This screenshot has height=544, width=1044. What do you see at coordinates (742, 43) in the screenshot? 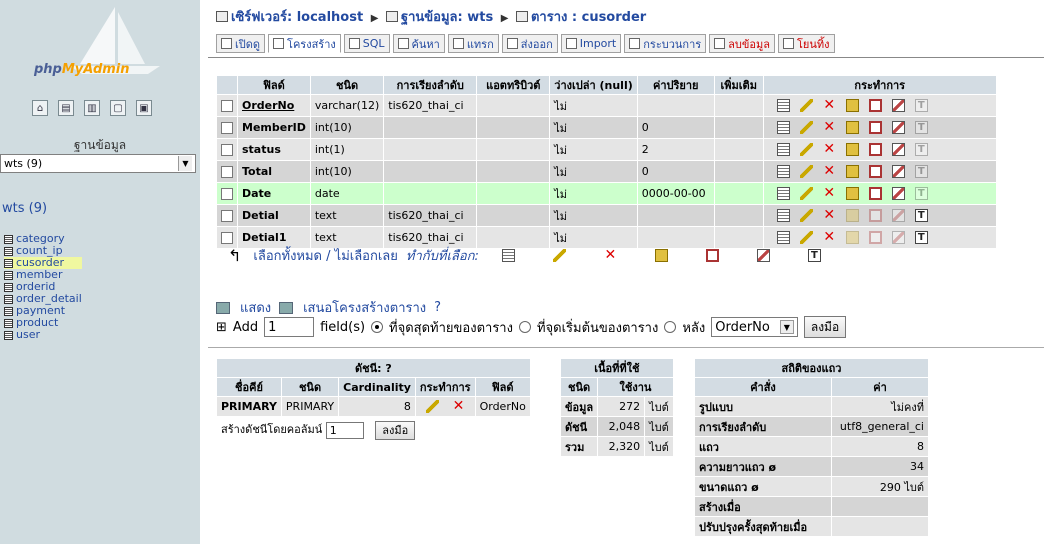
I see `tab-empty: ลบข้อมูล` at bounding box center [742, 43].